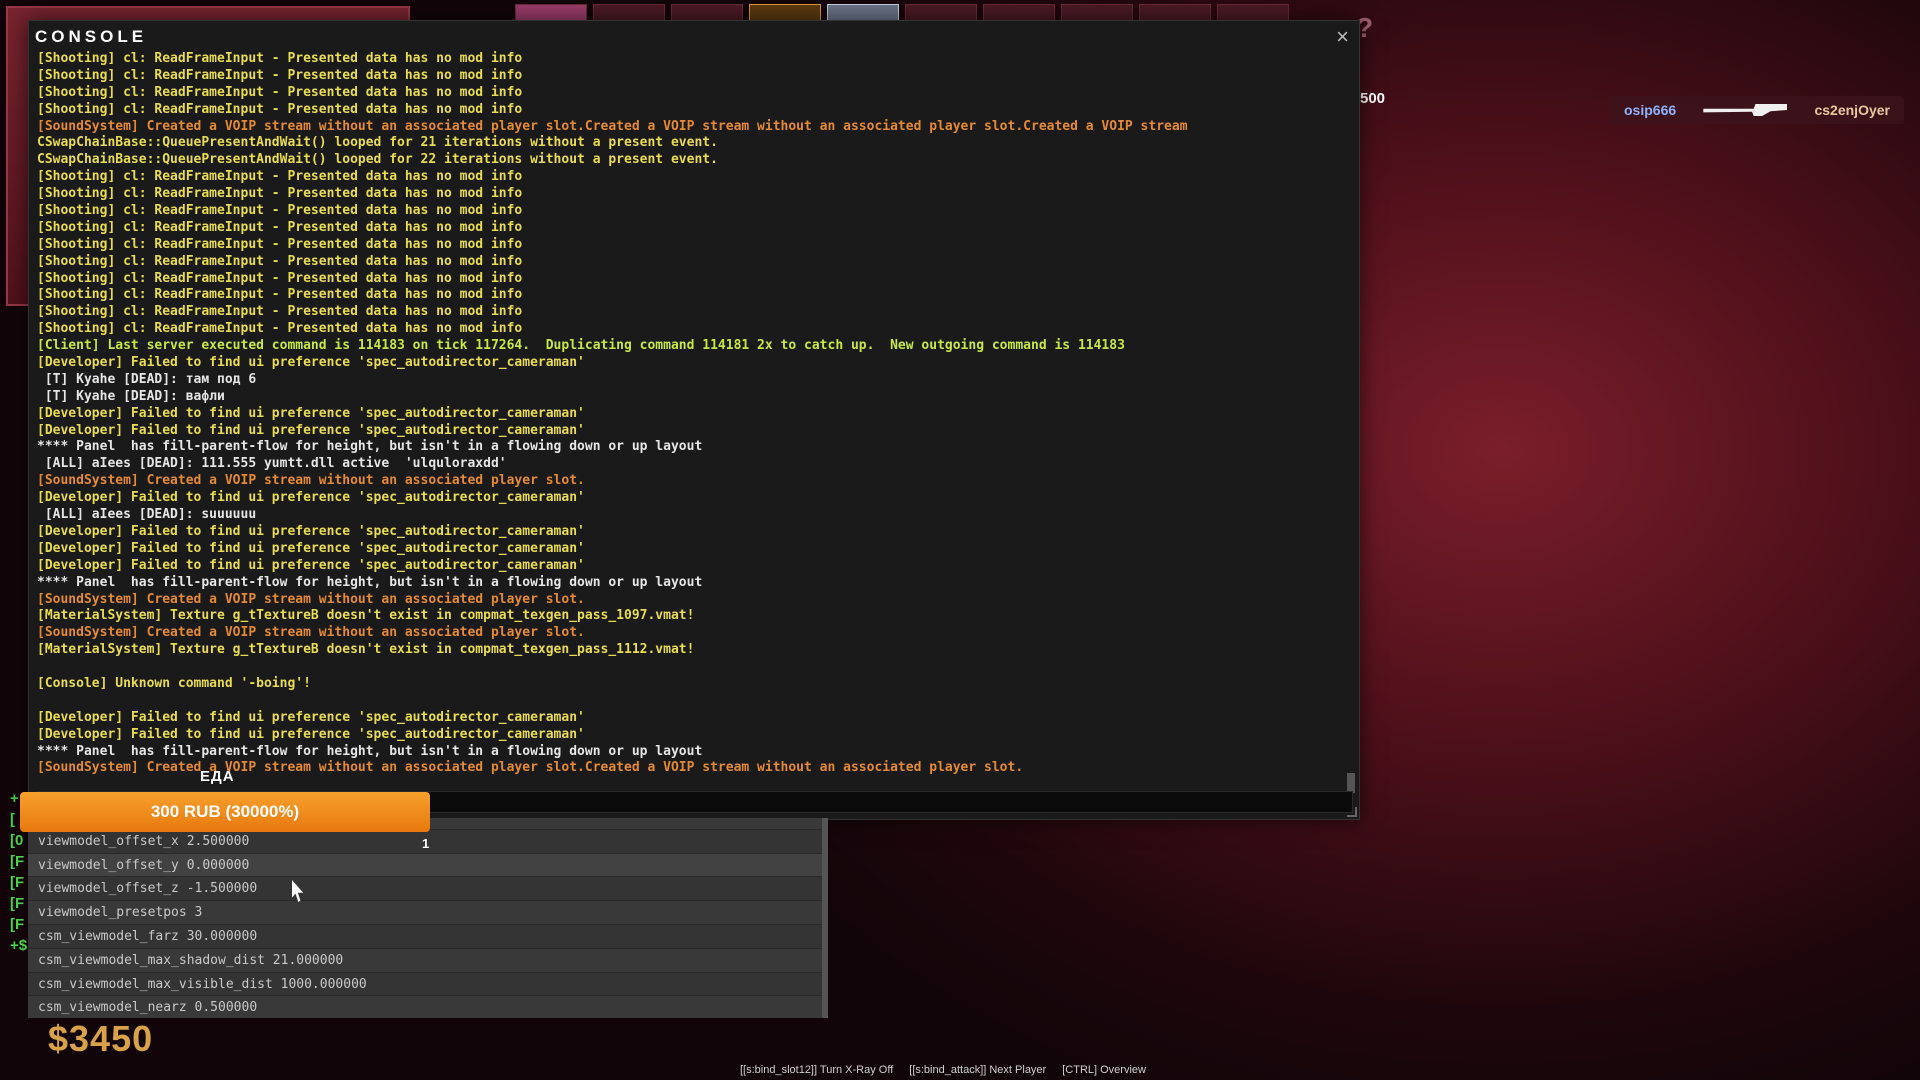 The height and width of the screenshot is (1080, 1920). I want to click on console-scrollbar, so click(1351, 783).